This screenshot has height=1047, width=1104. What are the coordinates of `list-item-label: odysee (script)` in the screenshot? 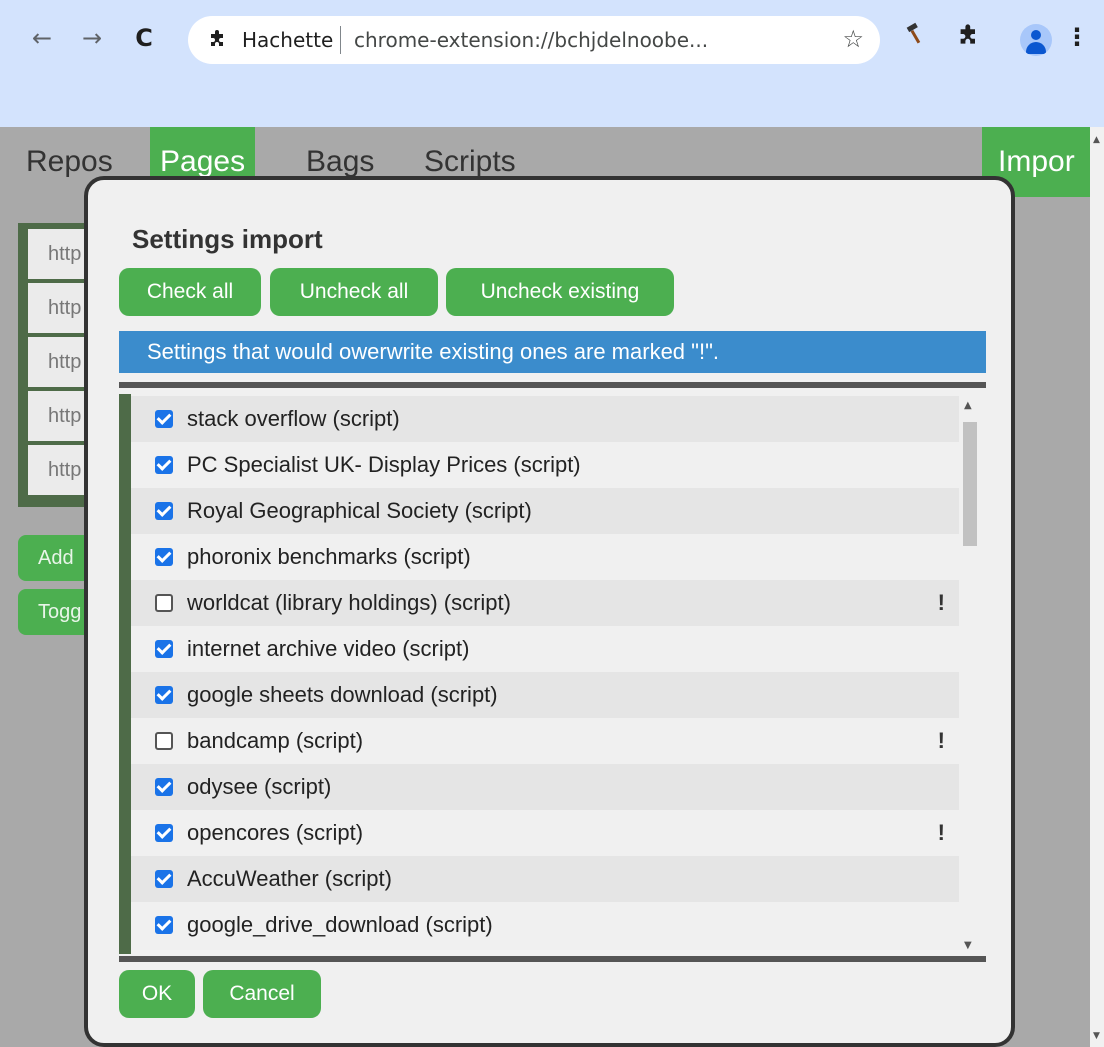 It's located at (259, 786).